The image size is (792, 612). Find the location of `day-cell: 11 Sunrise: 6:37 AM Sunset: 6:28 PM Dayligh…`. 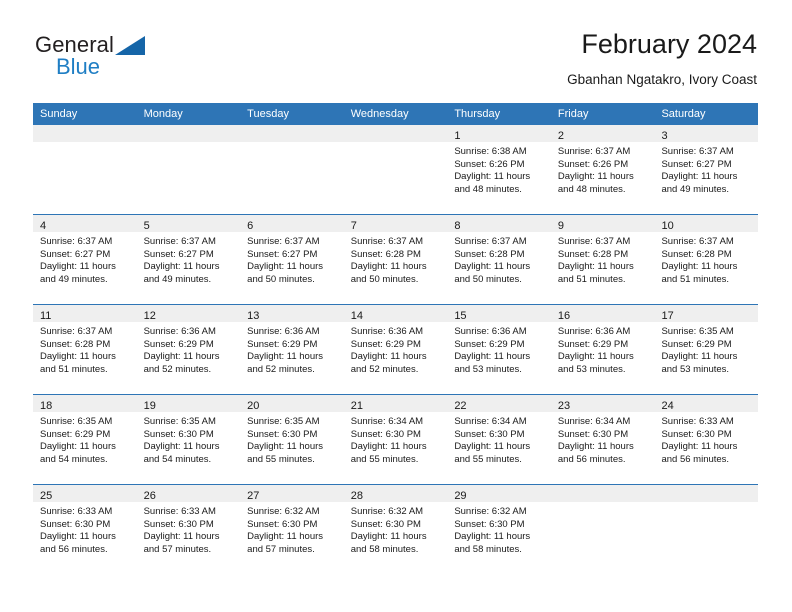

day-cell: 11 Sunrise: 6:37 AM Sunset: 6:28 PM Dayligh… is located at coordinates (85, 349).